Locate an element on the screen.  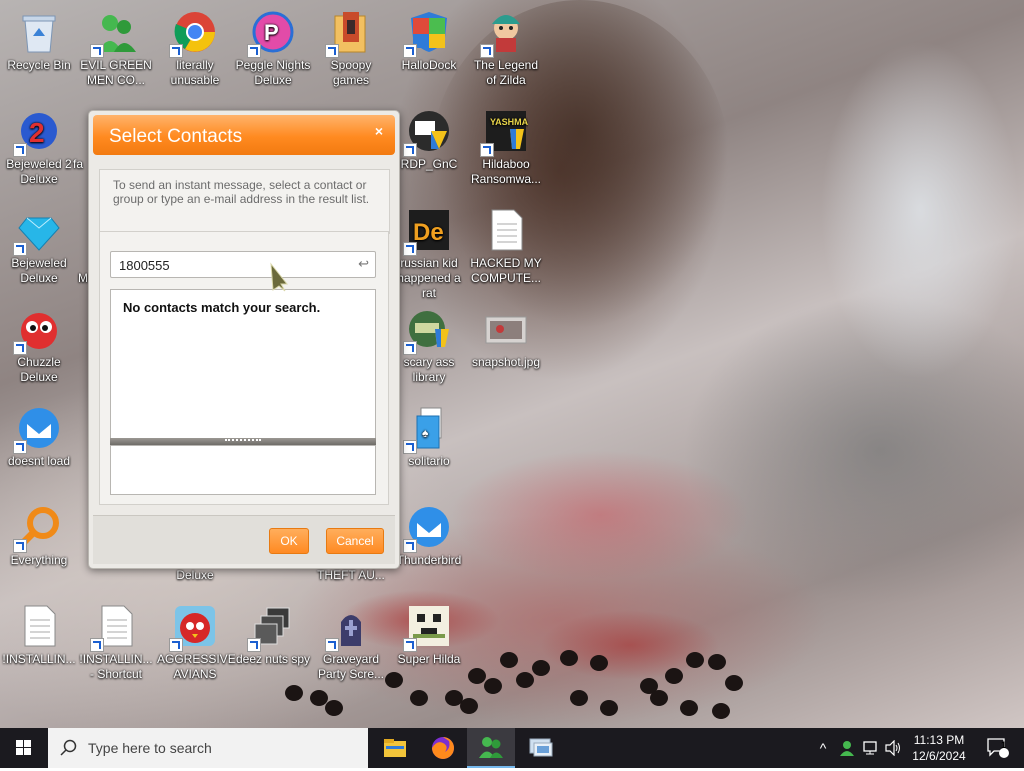
desktop-icon-label: Thunderbird is located at coordinates (429, 560).